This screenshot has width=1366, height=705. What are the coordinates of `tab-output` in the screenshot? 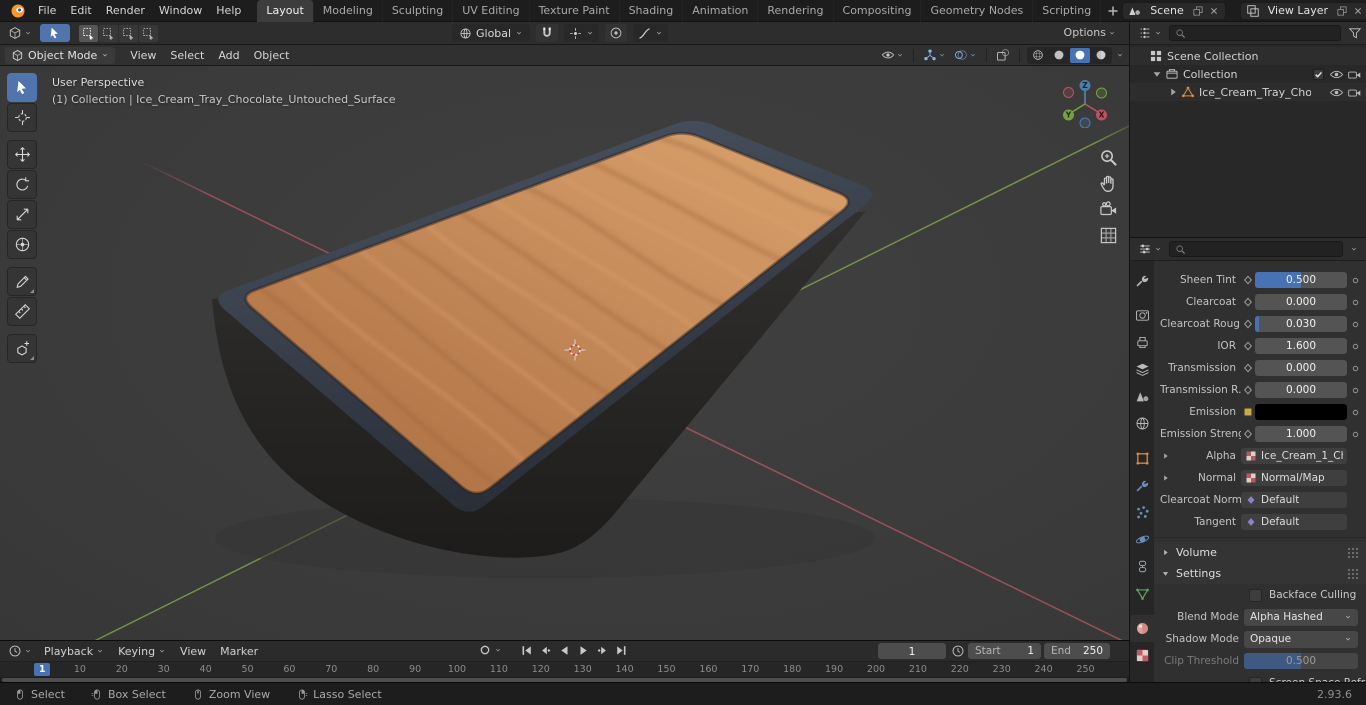 It's located at (1142, 342).